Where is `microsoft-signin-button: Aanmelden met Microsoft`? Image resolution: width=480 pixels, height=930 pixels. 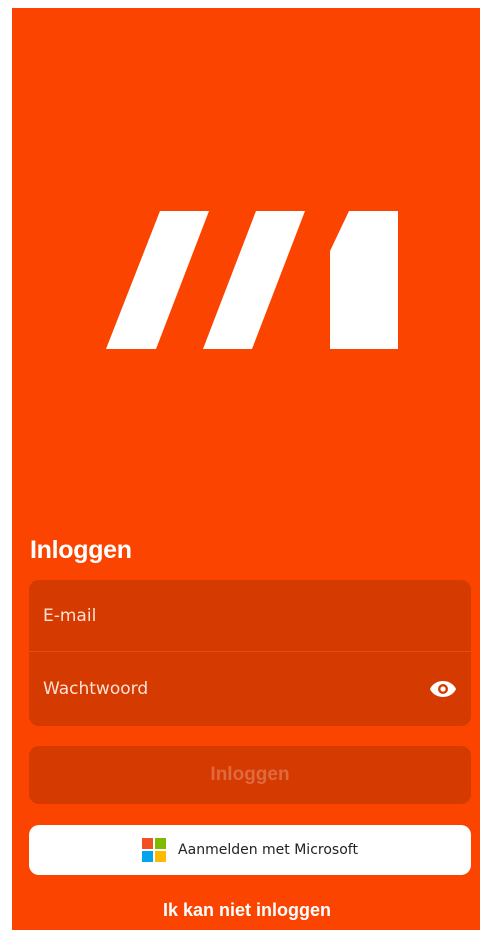 microsoft-signin-button: Aanmelden met Microsoft is located at coordinates (250, 850).